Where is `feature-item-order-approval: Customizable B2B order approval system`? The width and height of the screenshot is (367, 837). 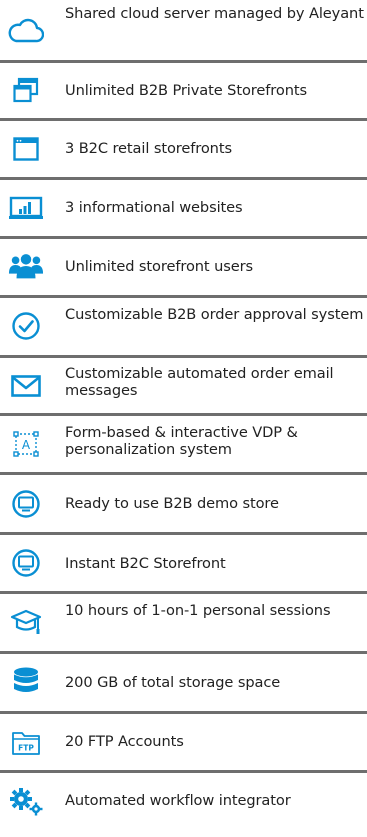 feature-item-order-approval: Customizable B2B order approval system is located at coordinates (183, 326).